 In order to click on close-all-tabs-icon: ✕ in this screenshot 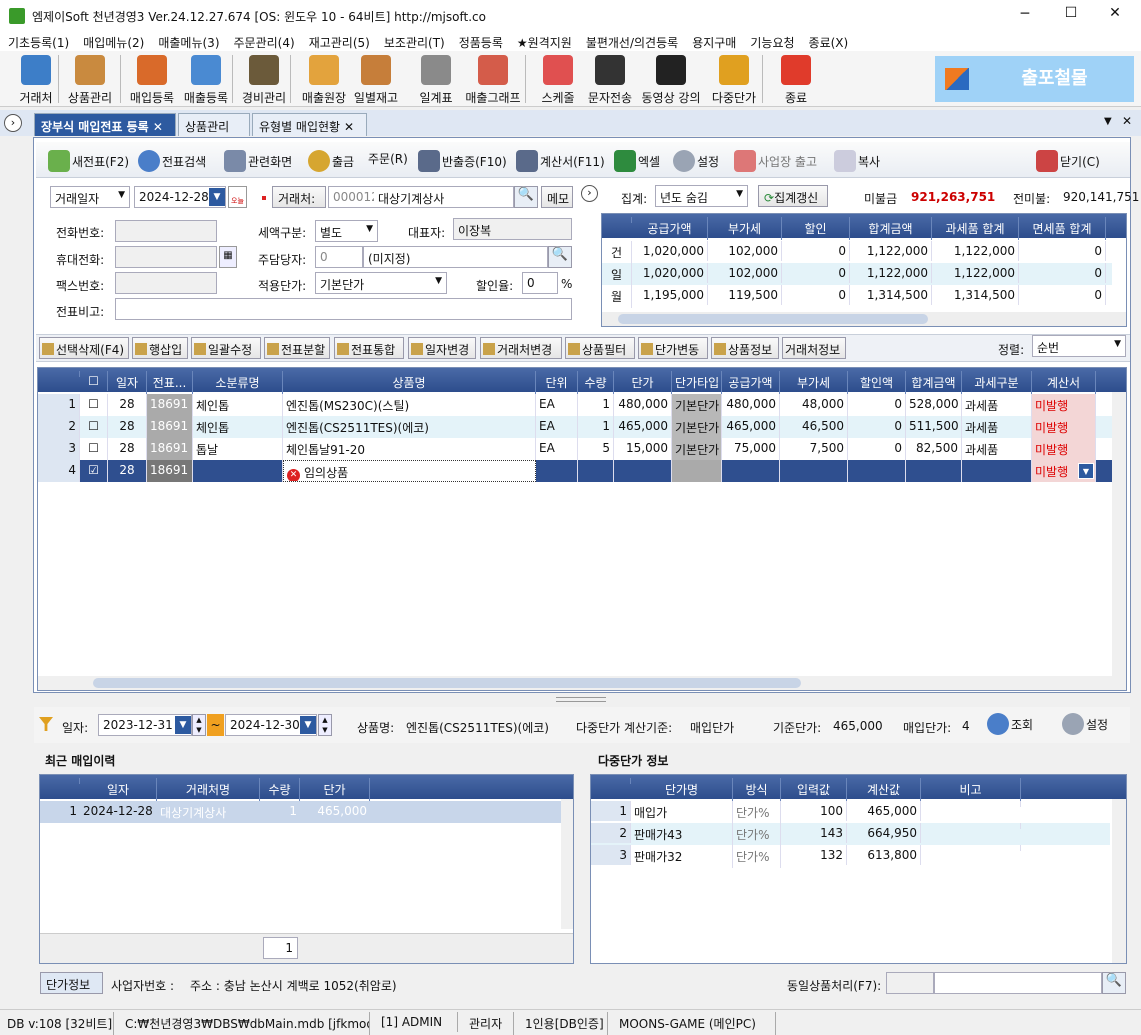, I will do `click(1127, 121)`.